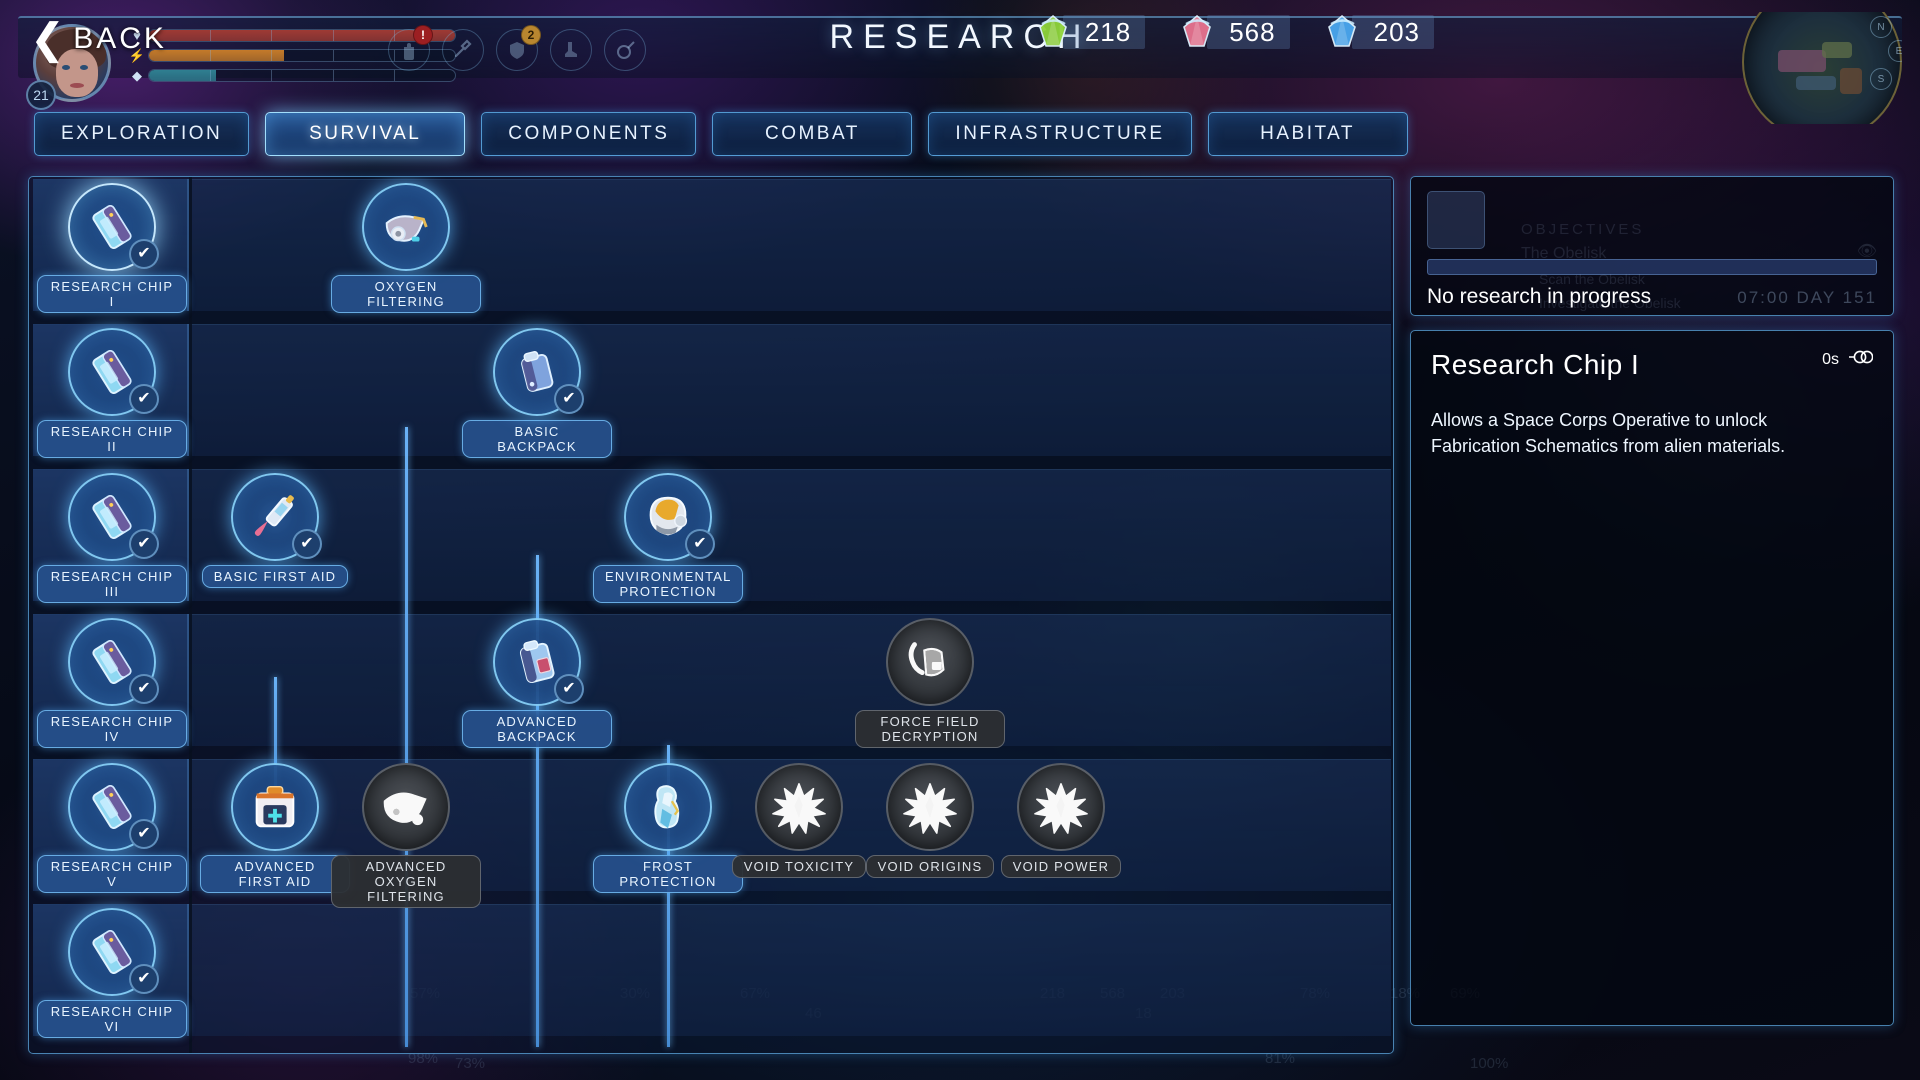  Describe the element at coordinates (1252, 31) in the screenshot. I see `resource-amount: 568` at that location.